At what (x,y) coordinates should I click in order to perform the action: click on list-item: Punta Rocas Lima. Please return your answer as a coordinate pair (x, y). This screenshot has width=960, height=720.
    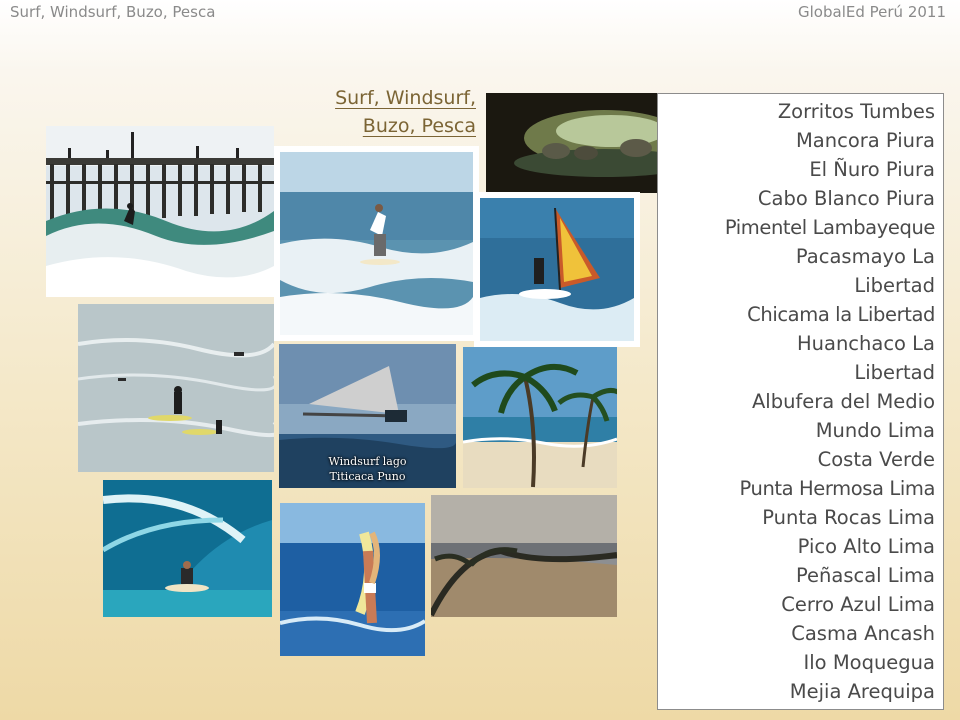
    Looking at the image, I should click on (848, 517).